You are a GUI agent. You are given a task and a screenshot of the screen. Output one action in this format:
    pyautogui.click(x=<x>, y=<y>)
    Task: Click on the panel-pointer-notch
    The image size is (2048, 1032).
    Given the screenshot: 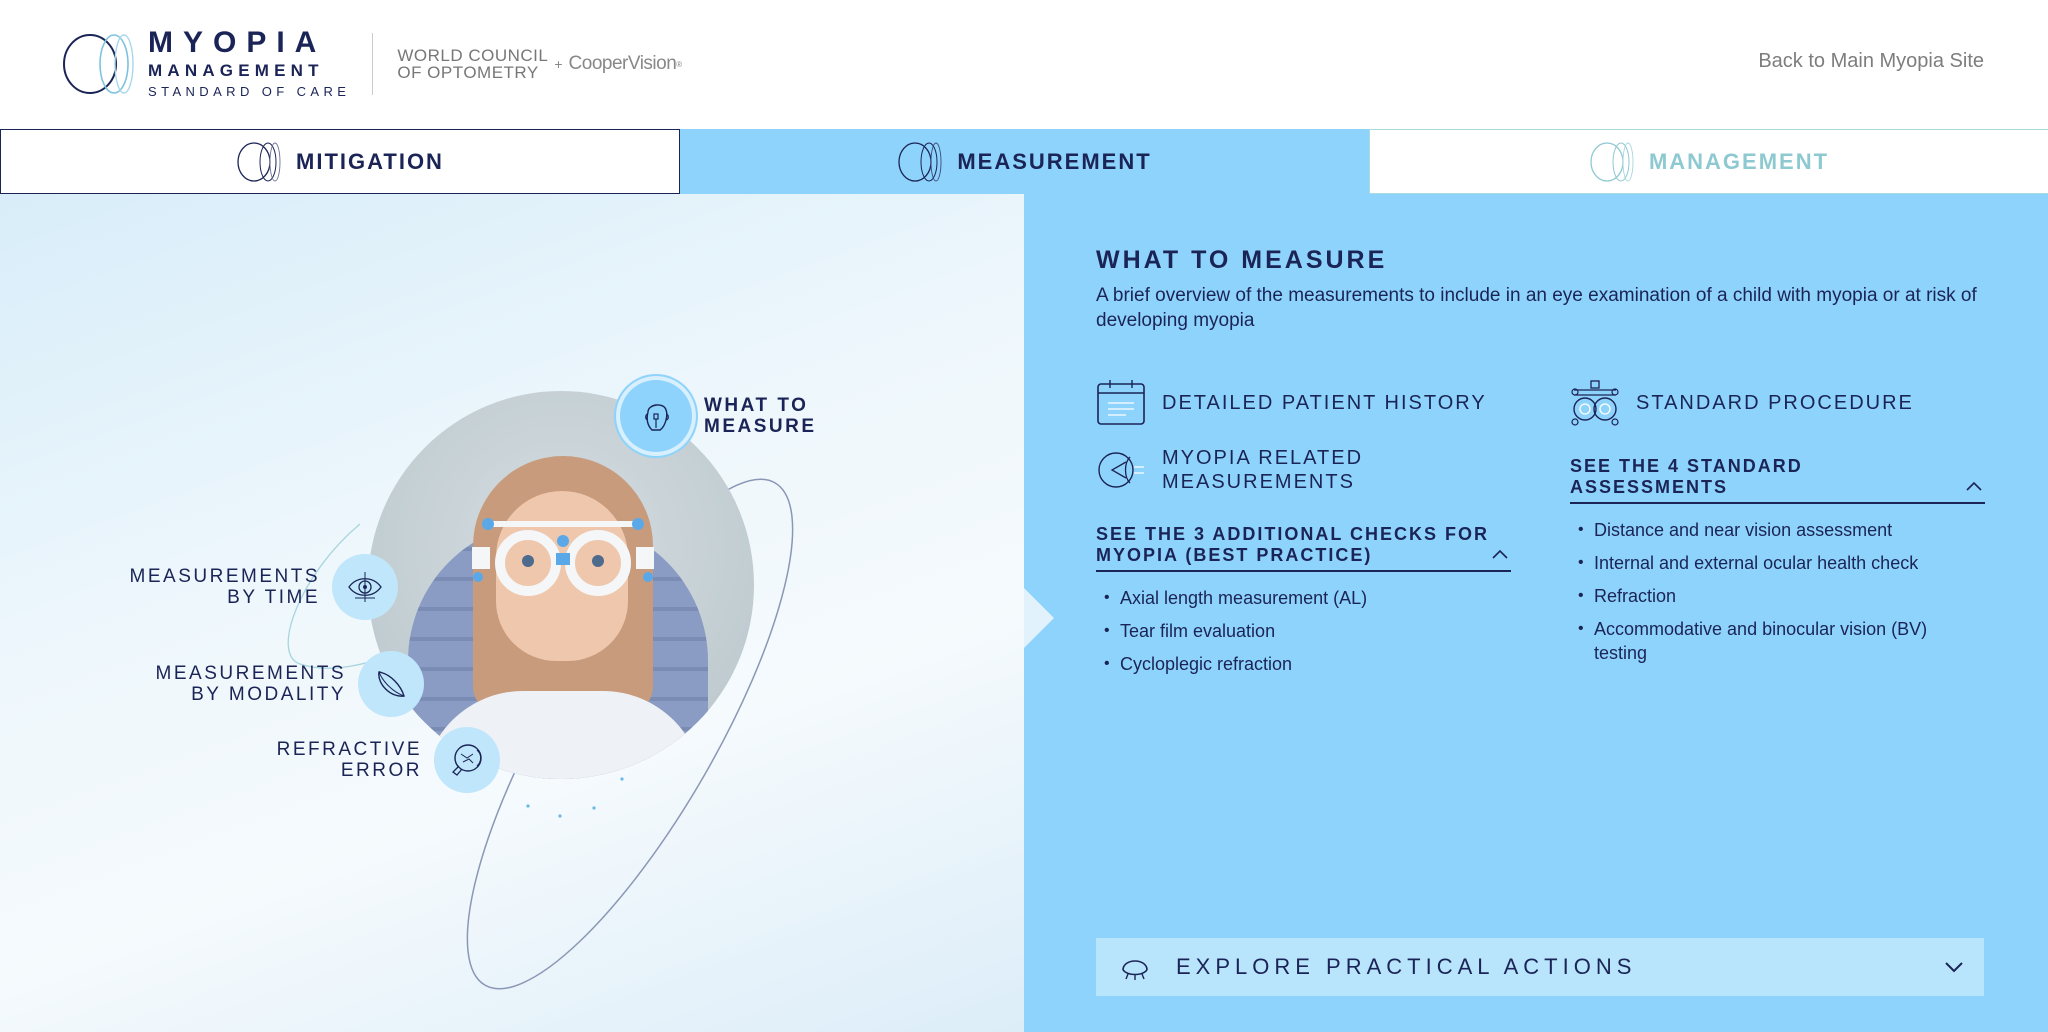 What is the action you would take?
    pyautogui.click(x=1039, y=618)
    